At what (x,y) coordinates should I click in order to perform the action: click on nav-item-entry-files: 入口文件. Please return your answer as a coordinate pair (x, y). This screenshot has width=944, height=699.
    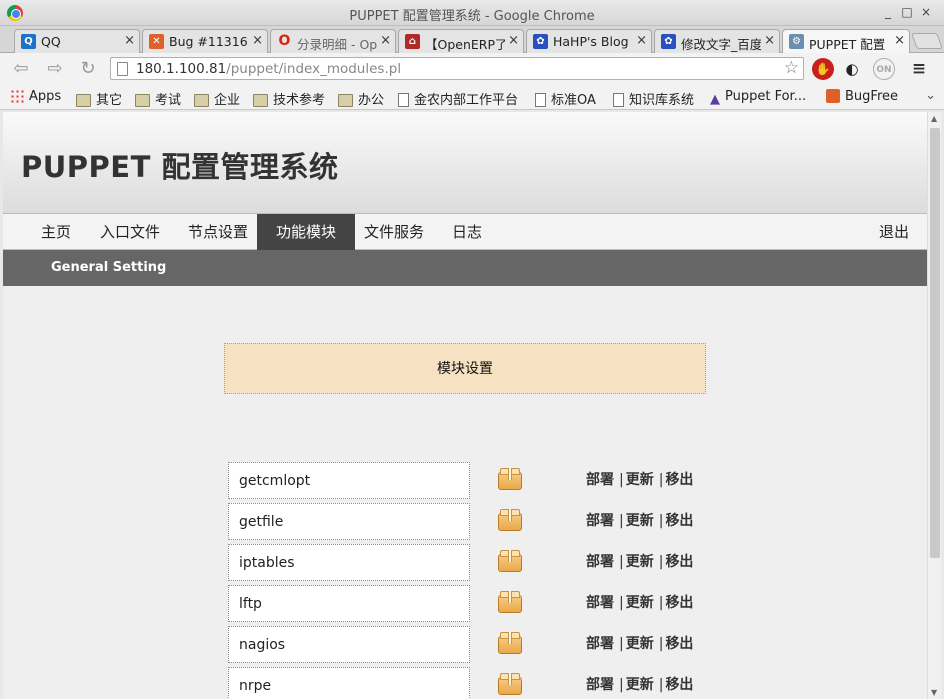
    Looking at the image, I should click on (130, 232).